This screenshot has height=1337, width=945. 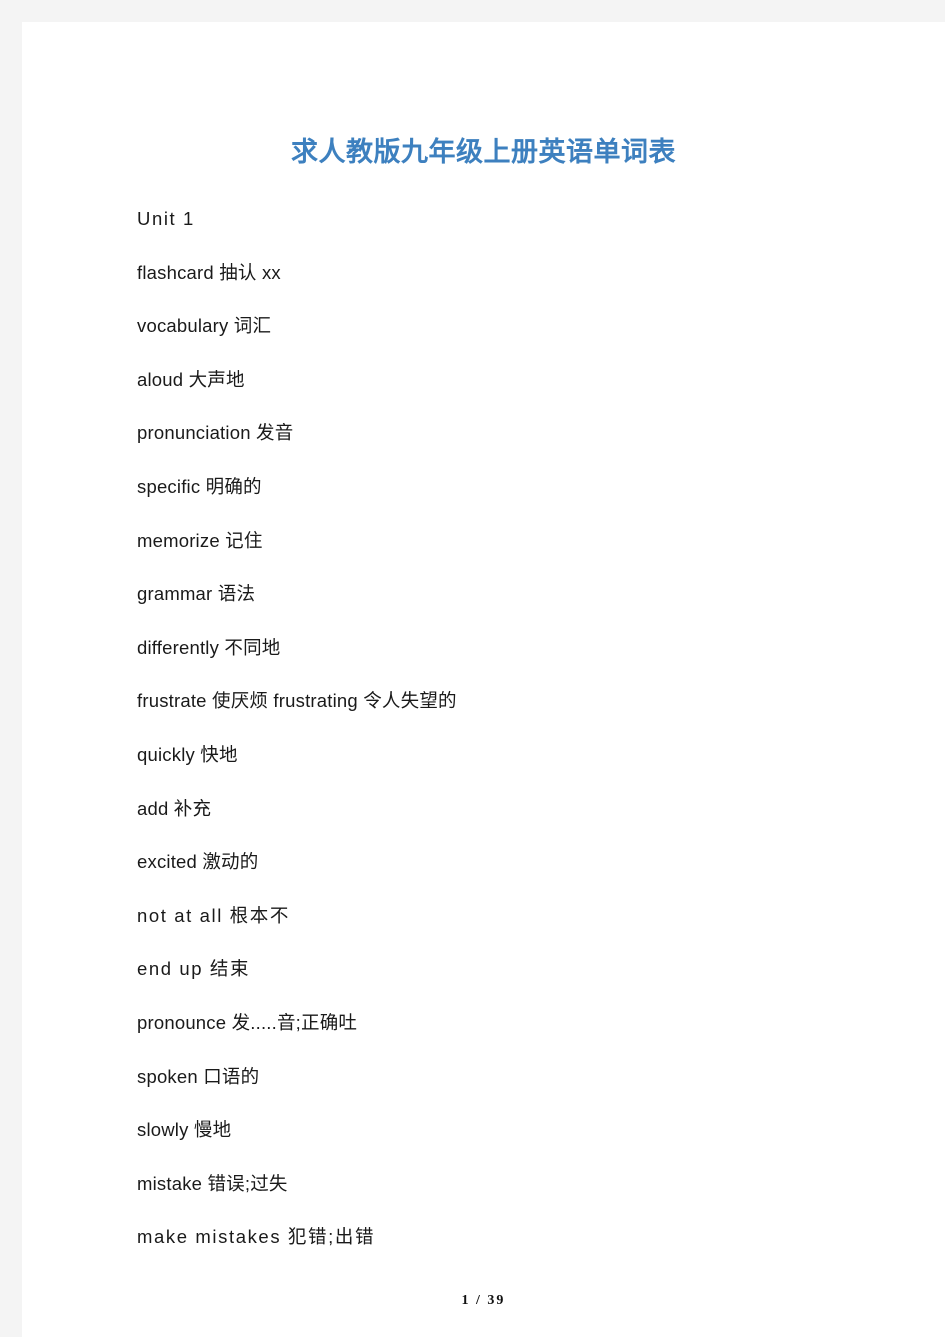 What do you see at coordinates (198, 862) in the screenshot?
I see `vocabulary-entry: excited 激动的` at bounding box center [198, 862].